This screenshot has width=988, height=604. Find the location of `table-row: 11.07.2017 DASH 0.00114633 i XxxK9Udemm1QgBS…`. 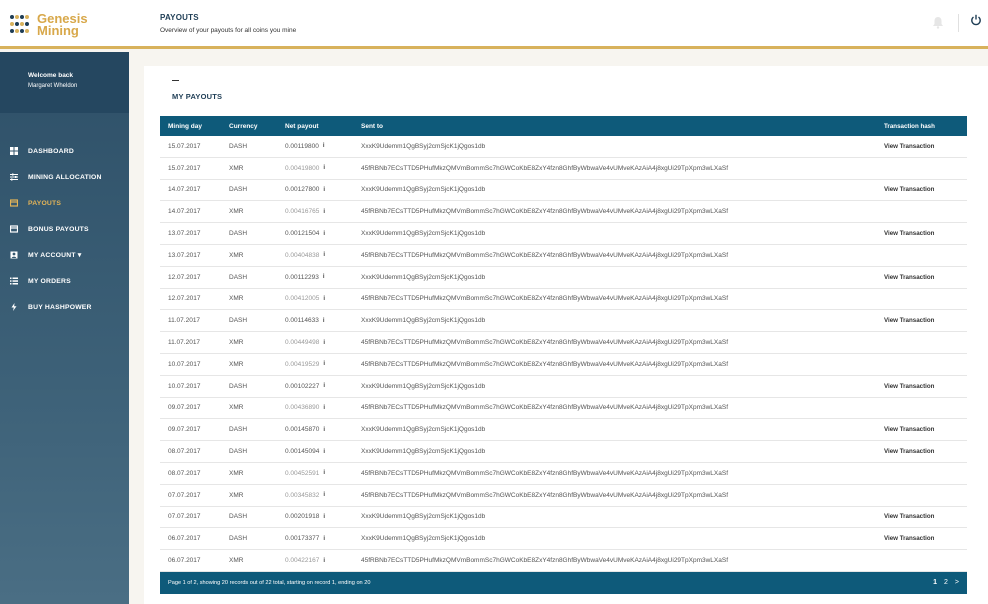

table-row: 11.07.2017 DASH 0.00114633 i XxxK9Udemm1QgBS… is located at coordinates (563, 321).